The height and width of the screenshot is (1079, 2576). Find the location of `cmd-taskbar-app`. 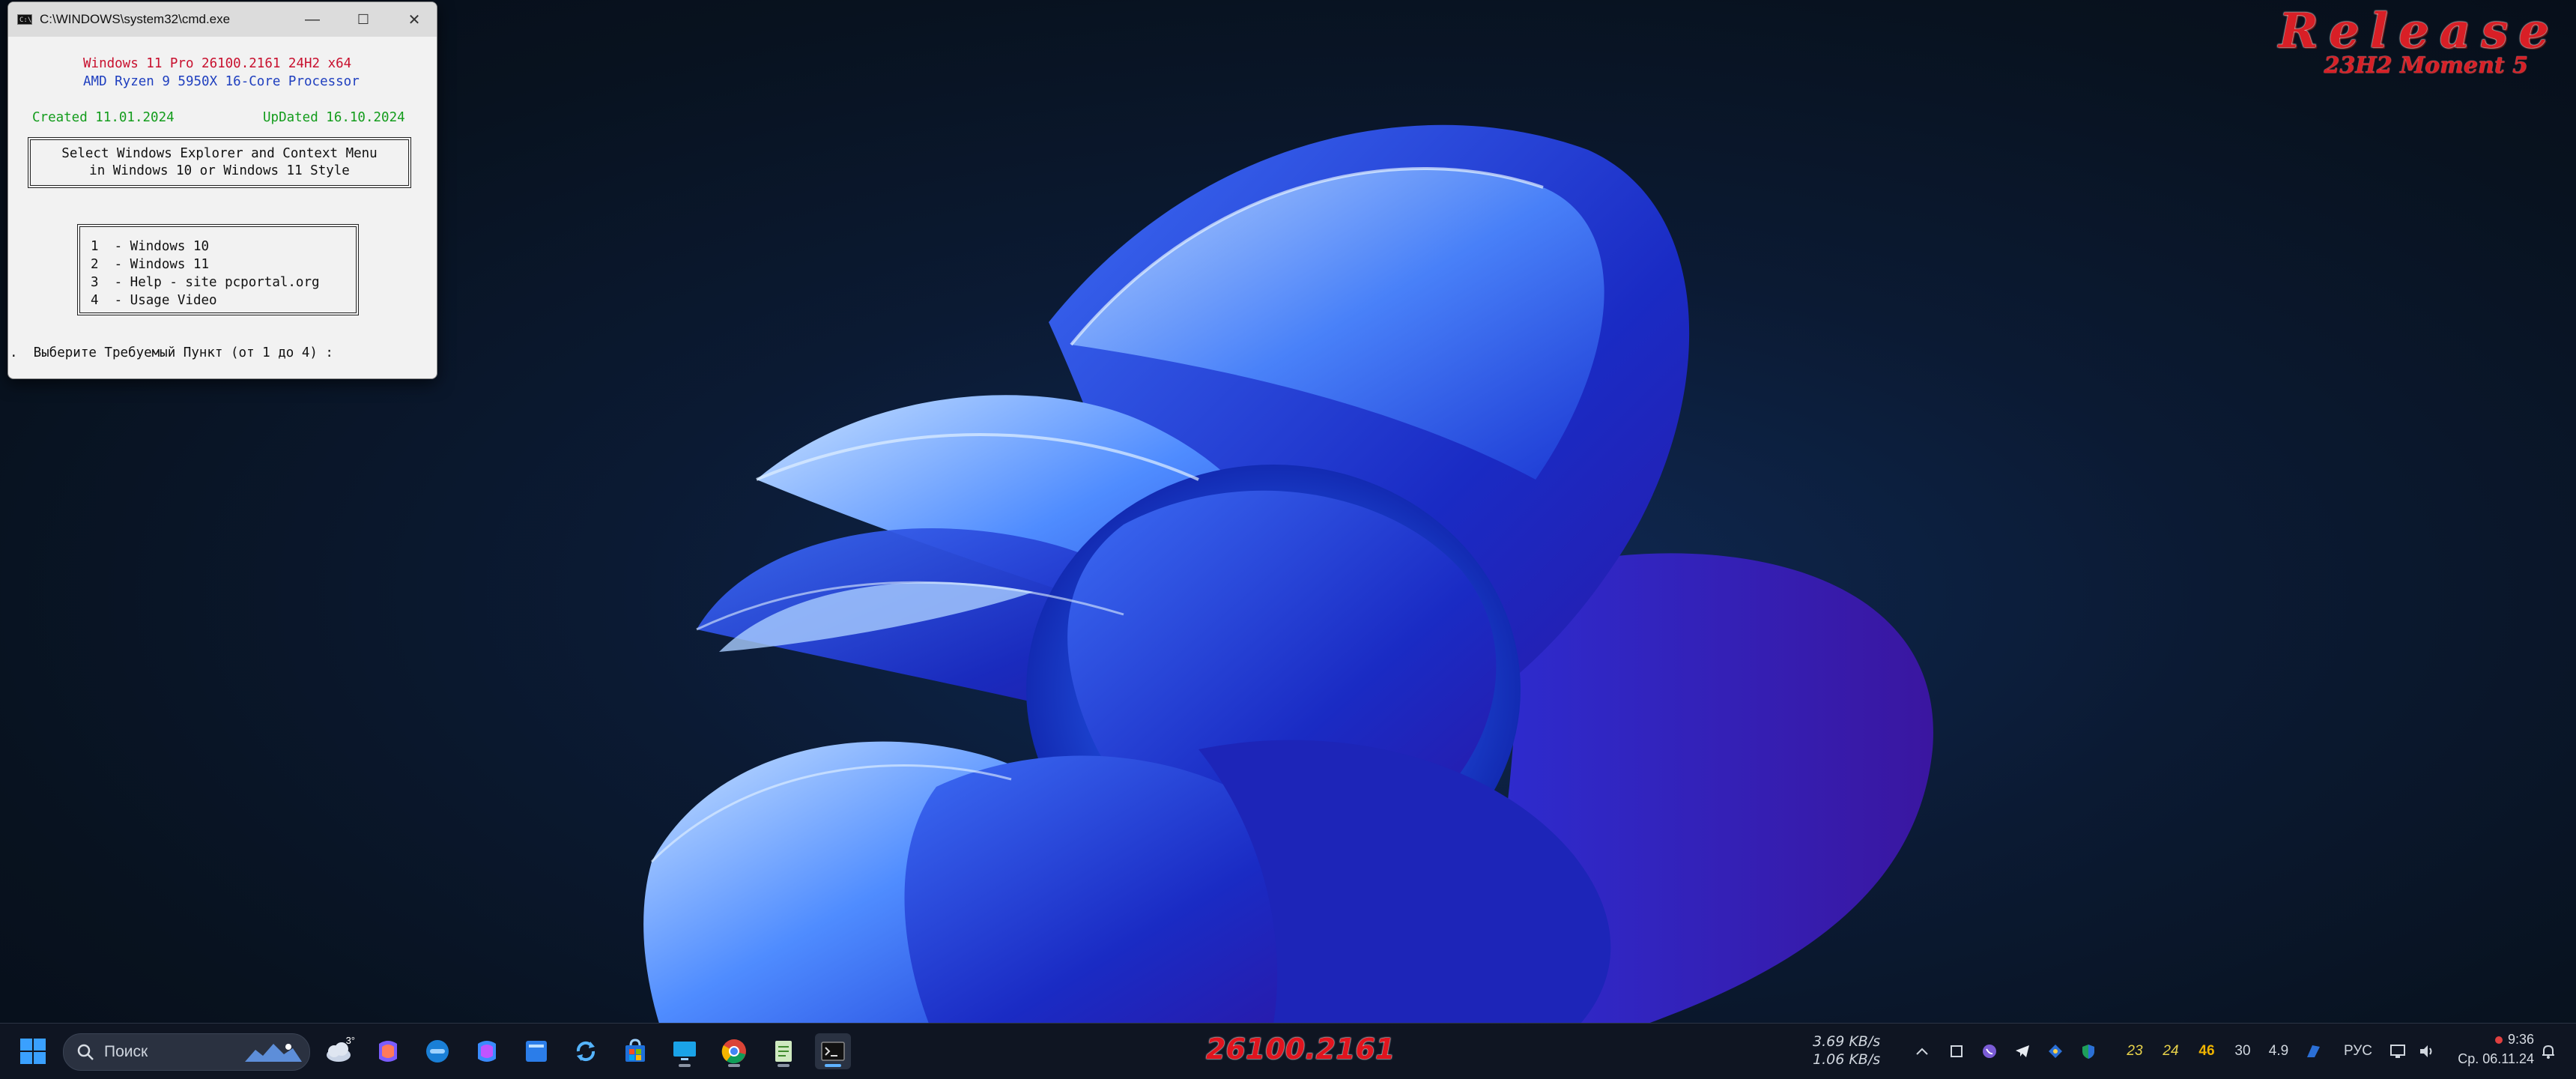

cmd-taskbar-app is located at coordinates (833, 1051).